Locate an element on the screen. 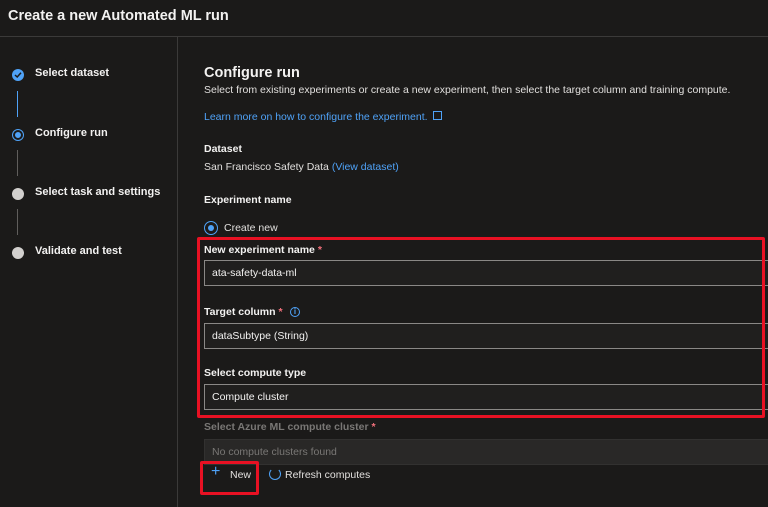 The width and height of the screenshot is (768, 507). radio-create-new: Create new is located at coordinates (264, 228).